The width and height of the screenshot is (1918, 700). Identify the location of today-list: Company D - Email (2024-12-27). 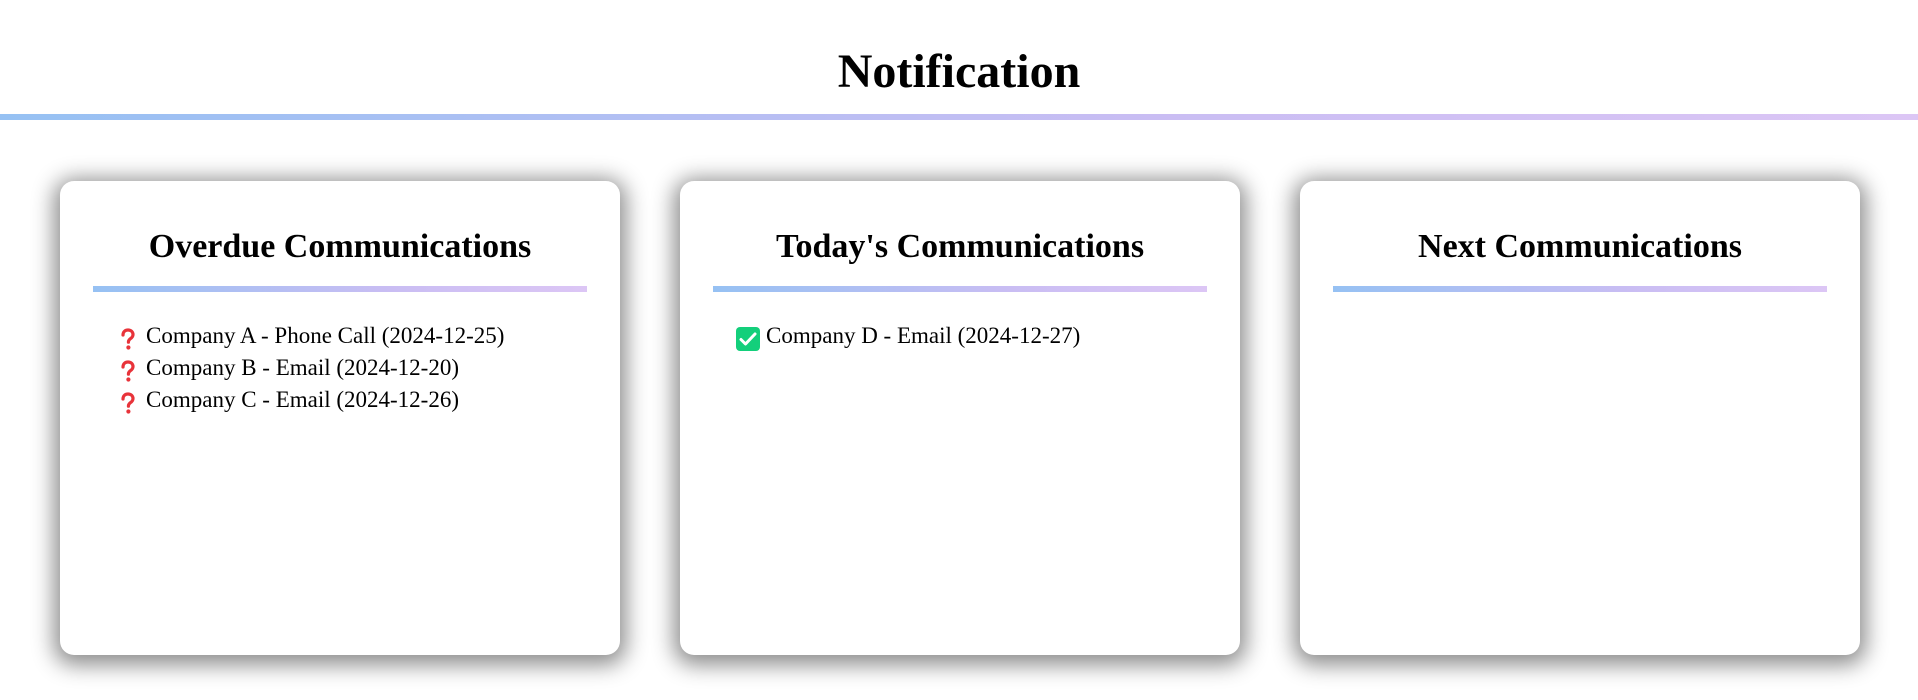
(975, 336).